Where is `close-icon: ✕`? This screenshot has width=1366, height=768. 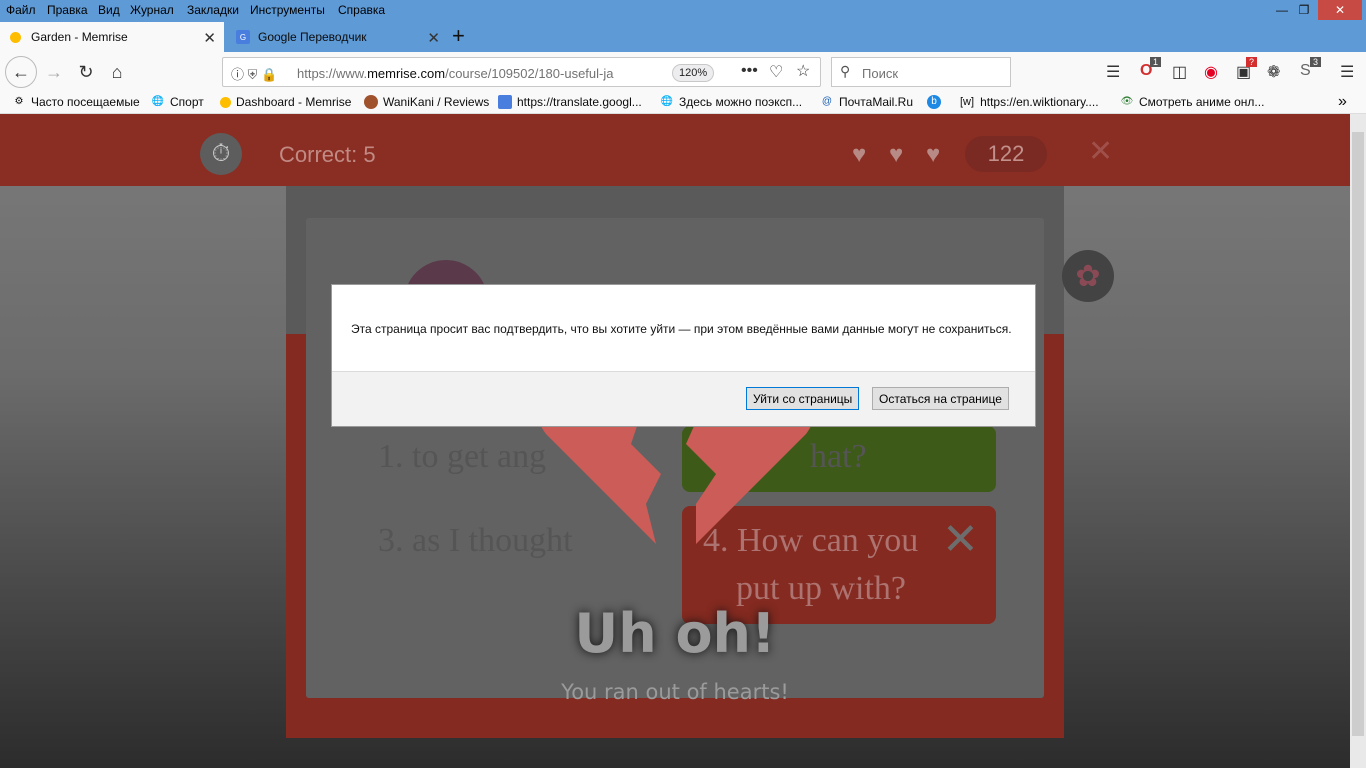
close-icon: ✕ is located at coordinates (1340, 10).